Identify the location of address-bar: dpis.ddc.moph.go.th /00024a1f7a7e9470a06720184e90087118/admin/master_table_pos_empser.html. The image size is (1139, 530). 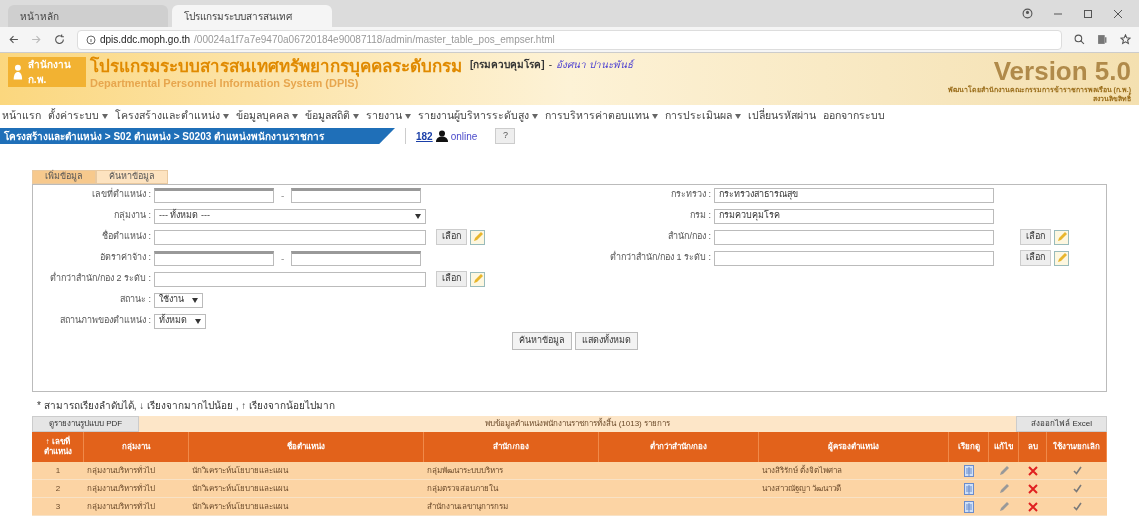
(569, 39).